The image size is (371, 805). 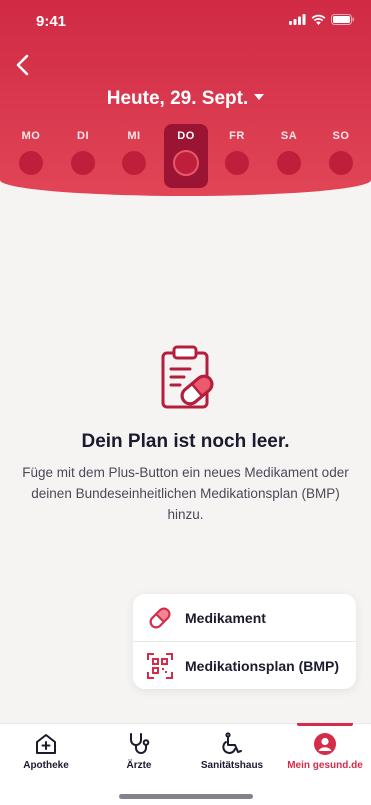 I want to click on wifi-icon, so click(x=318, y=19).